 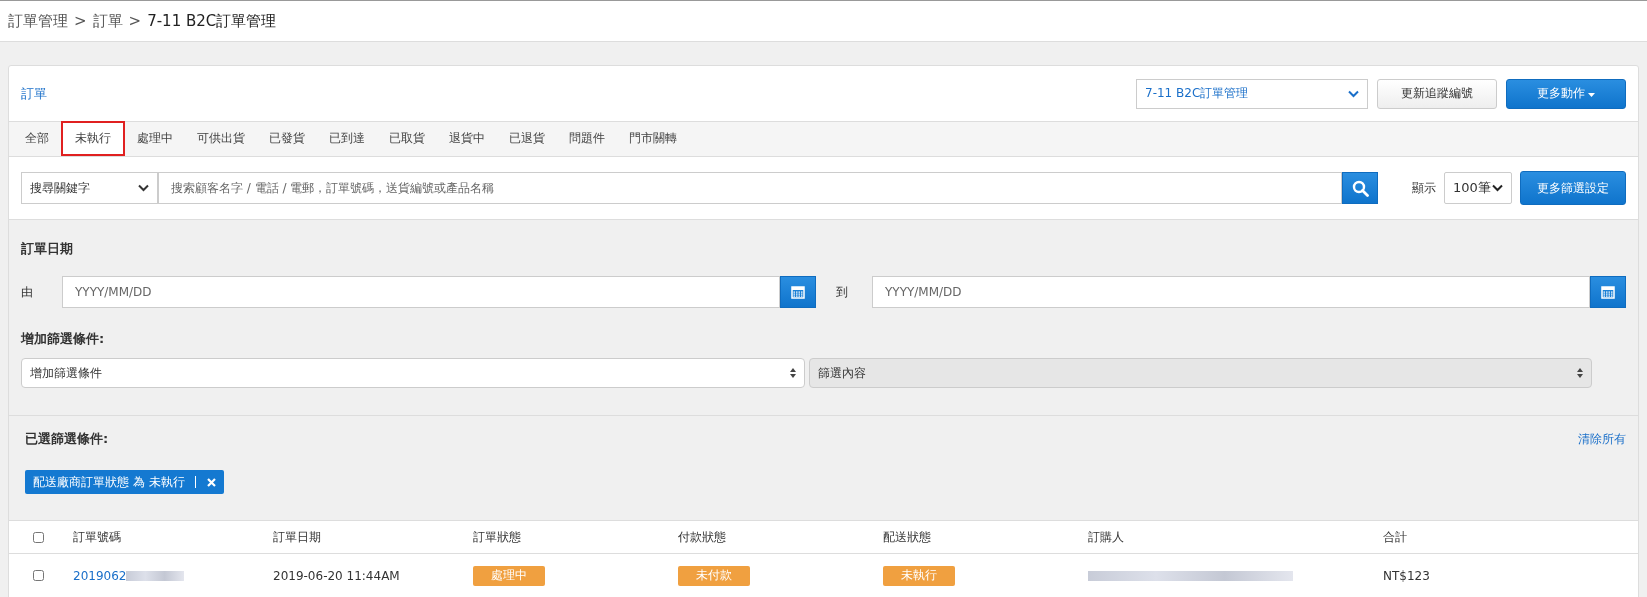 I want to click on remove-icon, so click(x=211, y=482).